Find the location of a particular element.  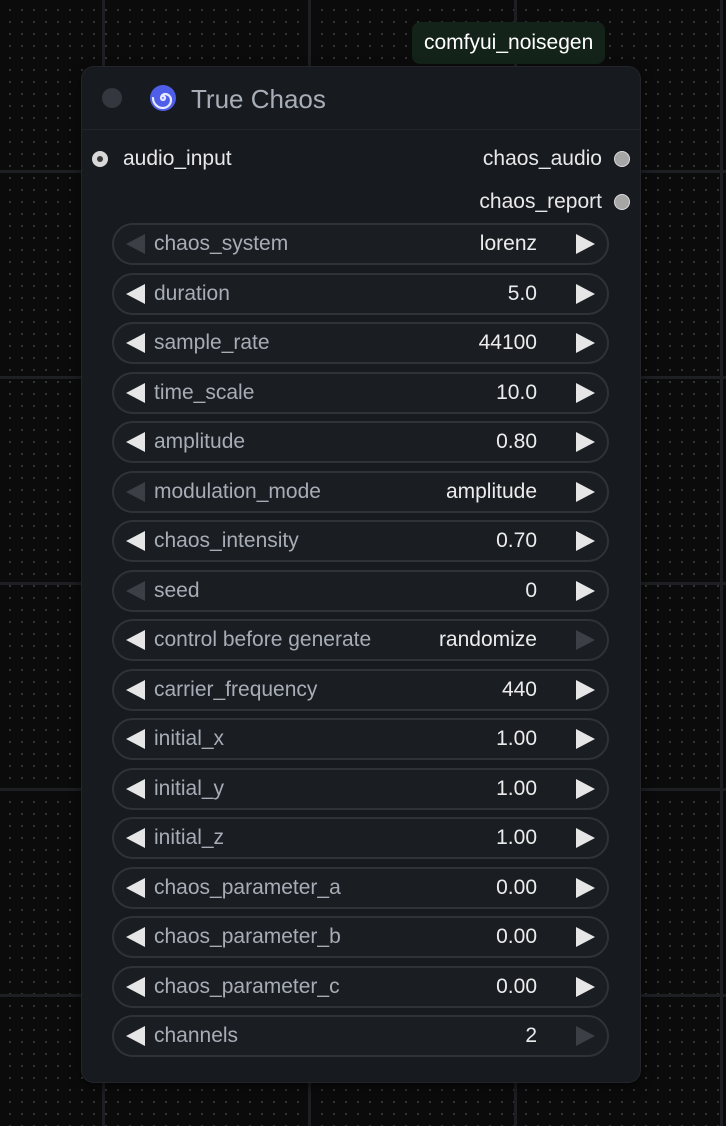

input-slot-label: audio_input is located at coordinates (177, 158).